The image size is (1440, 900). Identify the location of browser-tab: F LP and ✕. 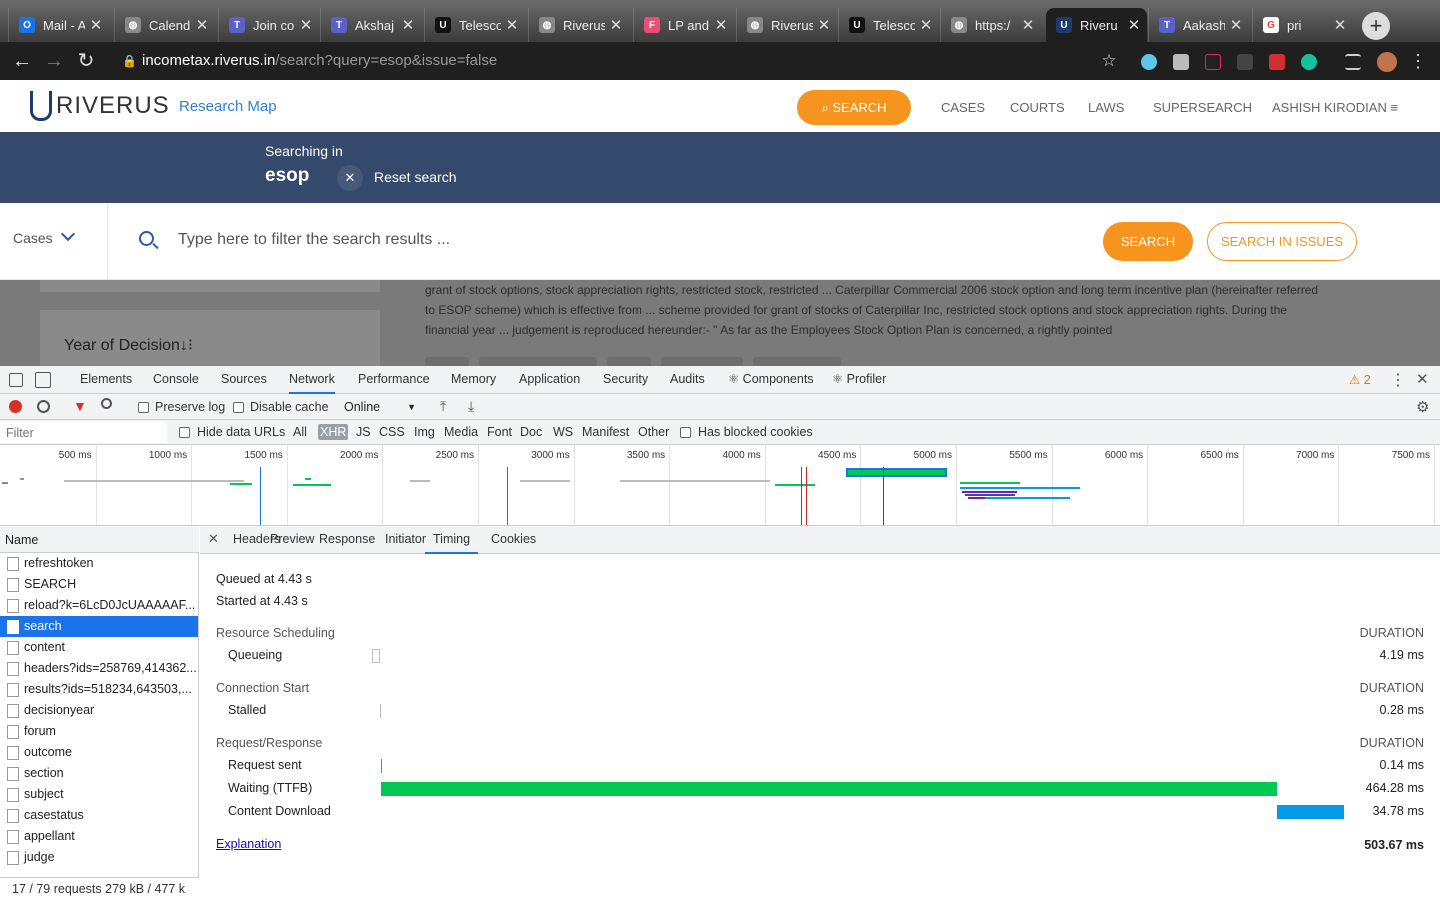
(683, 25).